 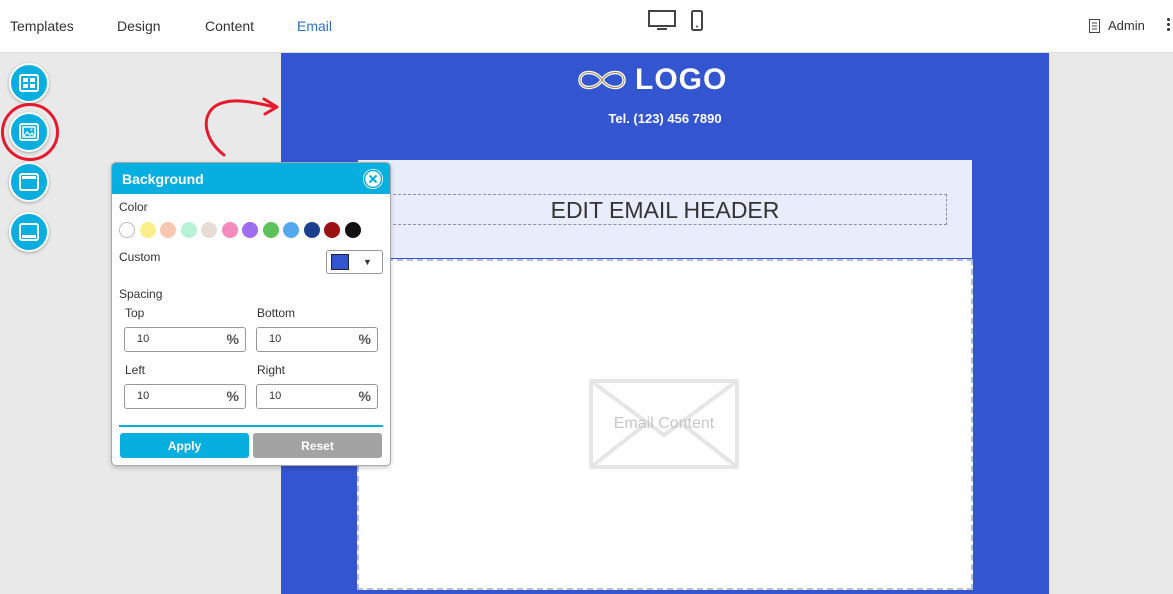 What do you see at coordinates (697, 23) in the screenshot?
I see `mobile-view-icon` at bounding box center [697, 23].